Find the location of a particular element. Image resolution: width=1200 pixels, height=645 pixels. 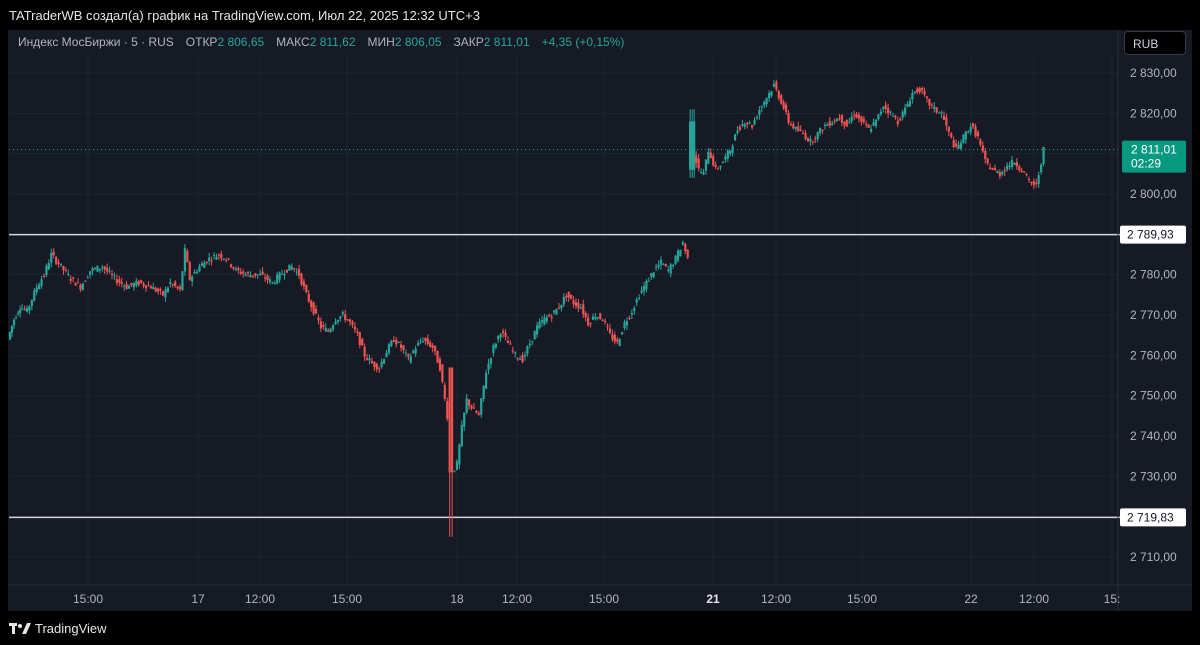

open-value: 2 806,65 is located at coordinates (241, 42).